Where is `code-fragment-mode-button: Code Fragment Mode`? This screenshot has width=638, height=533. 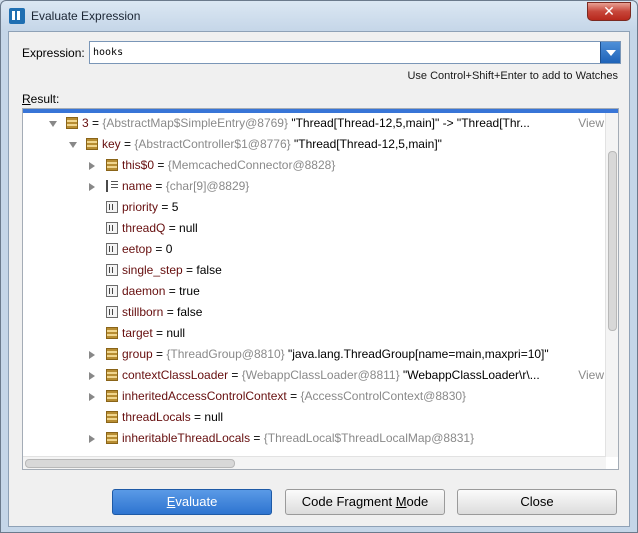
code-fragment-mode-button: Code Fragment Mode is located at coordinates (365, 502).